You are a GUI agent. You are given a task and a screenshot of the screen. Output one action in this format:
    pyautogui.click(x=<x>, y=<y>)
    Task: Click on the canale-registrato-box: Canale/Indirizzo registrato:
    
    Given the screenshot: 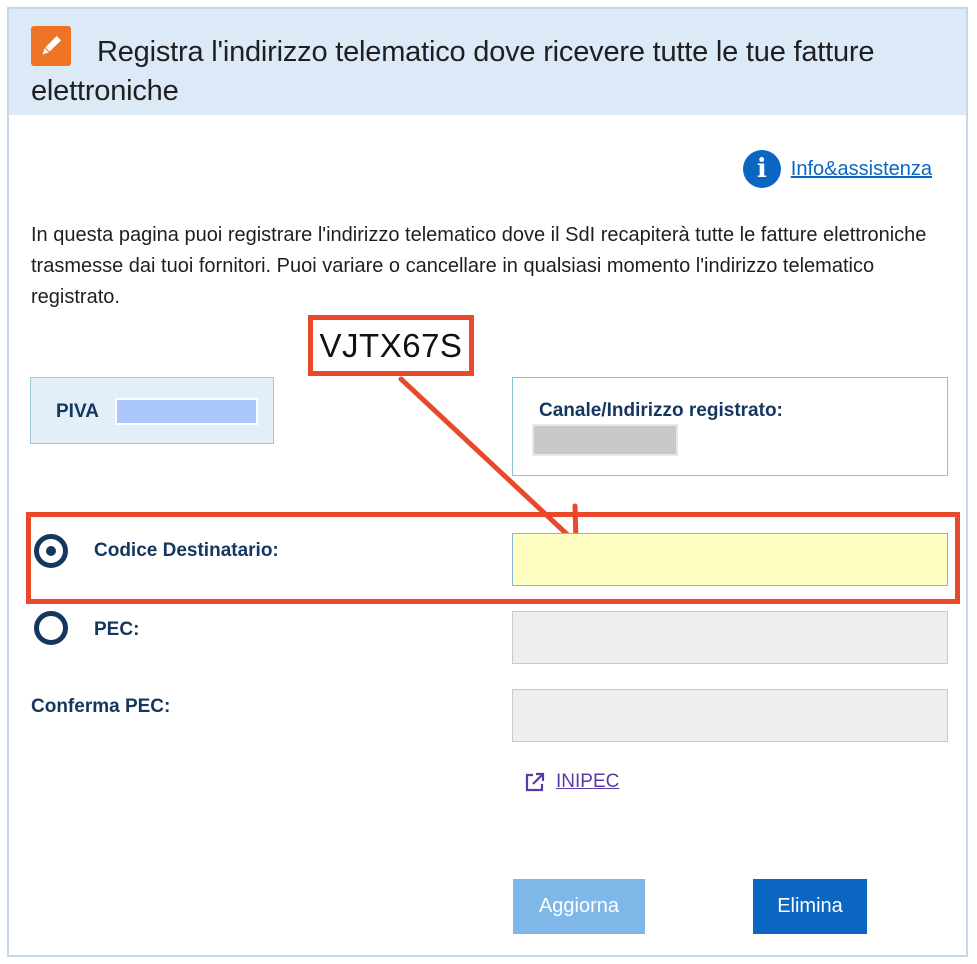 What is the action you would take?
    pyautogui.click(x=730, y=426)
    